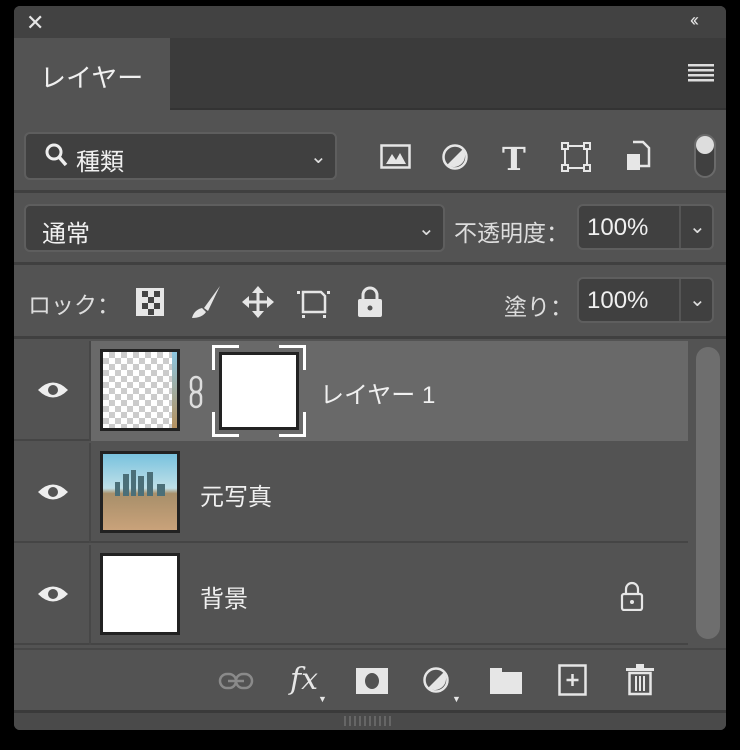 Image resolution: width=740 pixels, height=750 pixels. I want to click on scrollbar-thumb, so click(708, 493).